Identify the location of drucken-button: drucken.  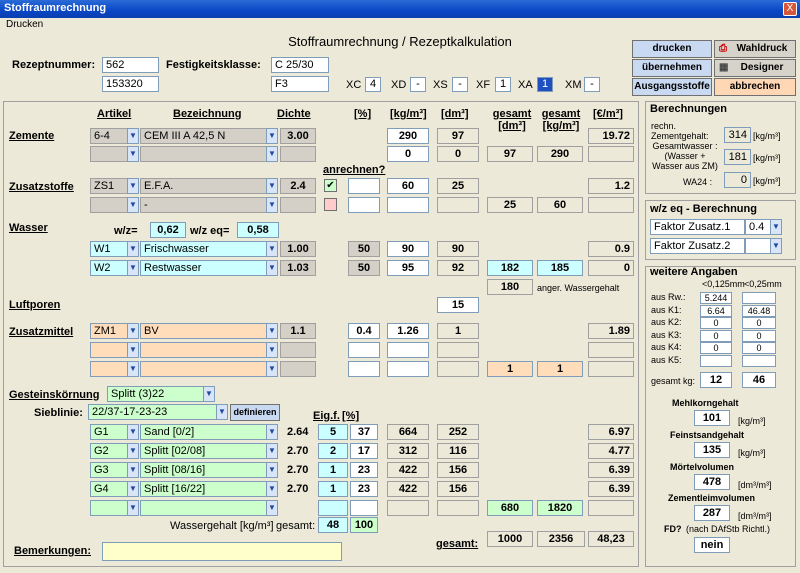
(672, 49).